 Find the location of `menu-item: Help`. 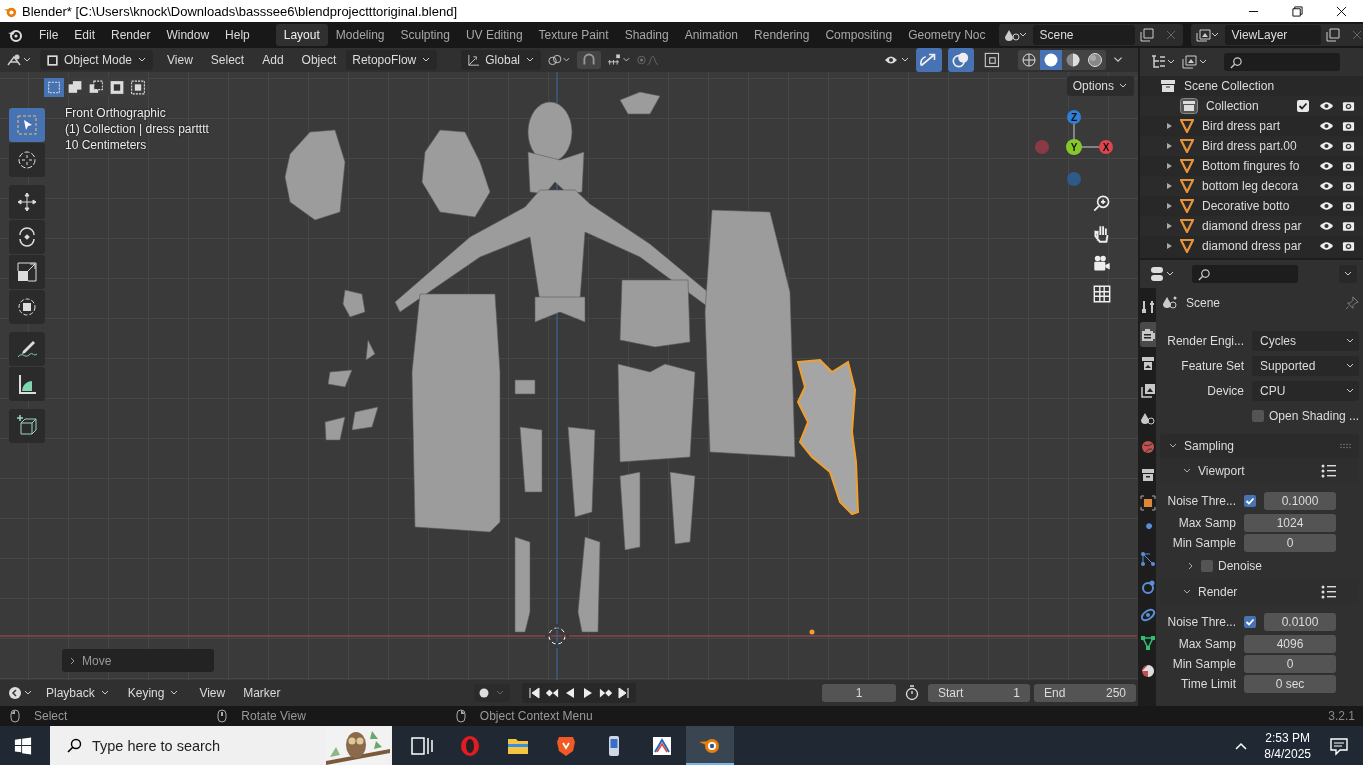

menu-item: Help is located at coordinates (237, 35).